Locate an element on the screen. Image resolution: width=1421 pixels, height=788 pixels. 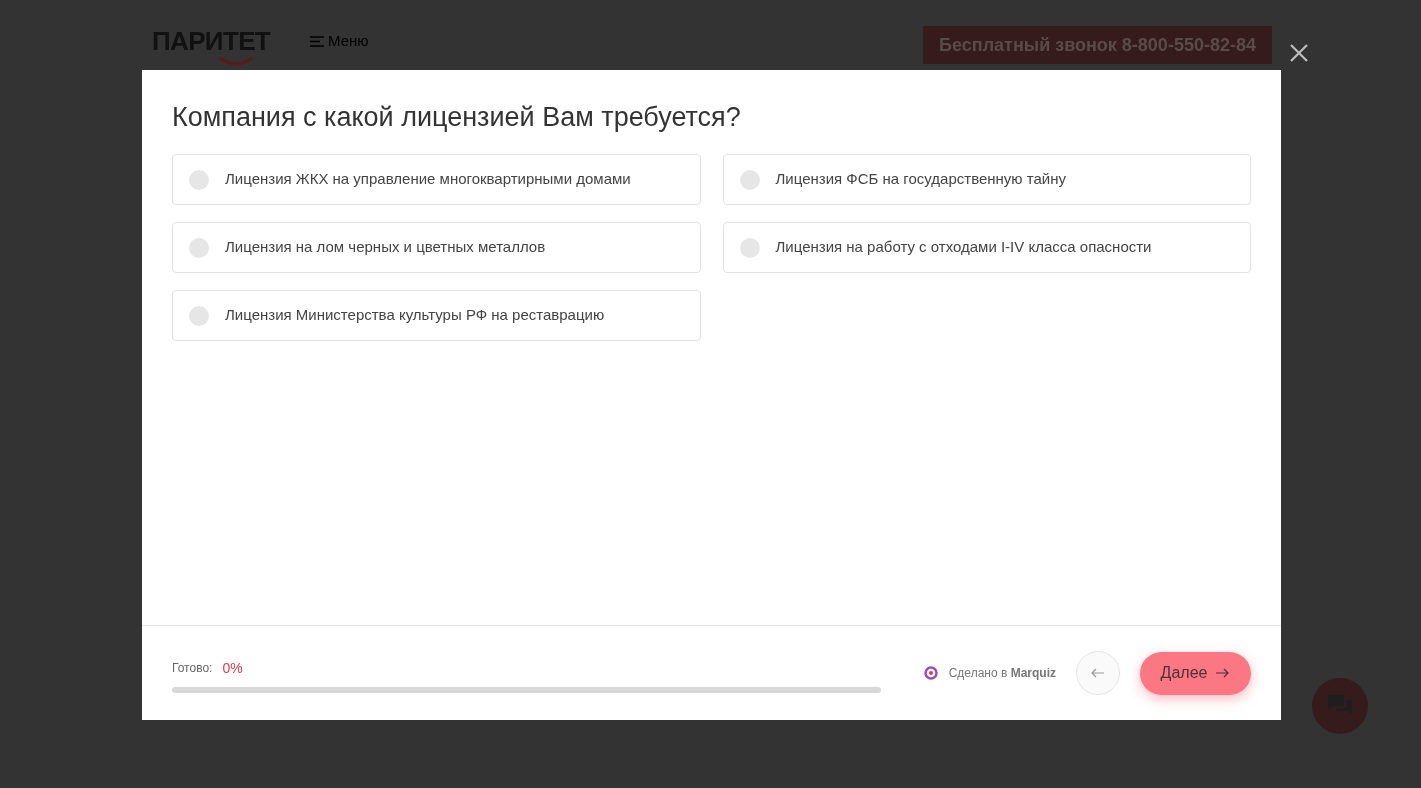
back-button is located at coordinates (1098, 673).